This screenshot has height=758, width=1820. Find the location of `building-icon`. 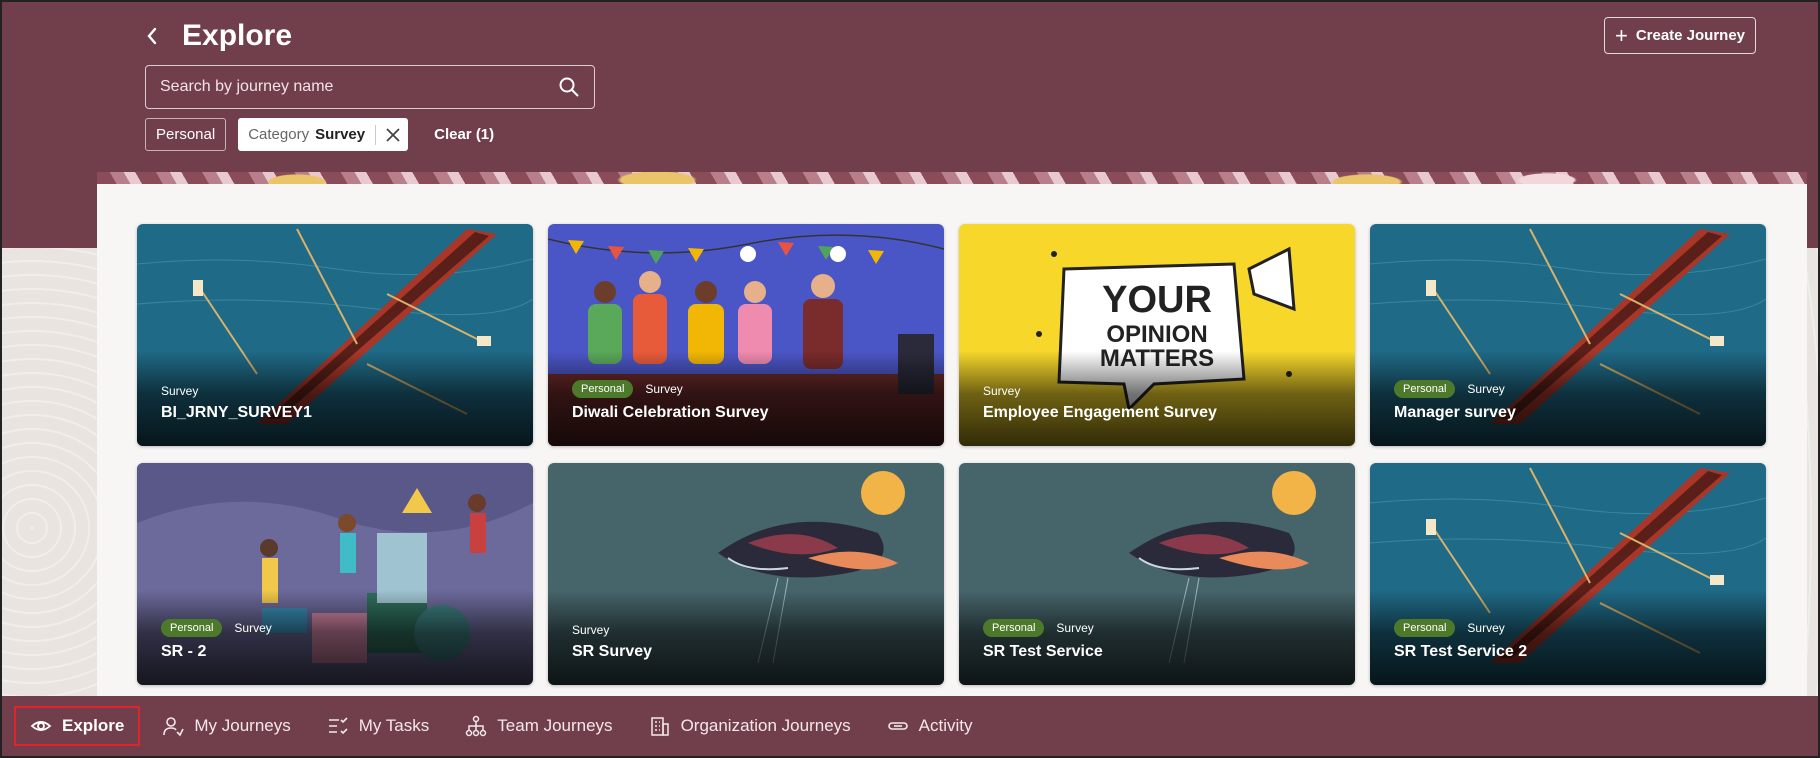

building-icon is located at coordinates (659, 726).